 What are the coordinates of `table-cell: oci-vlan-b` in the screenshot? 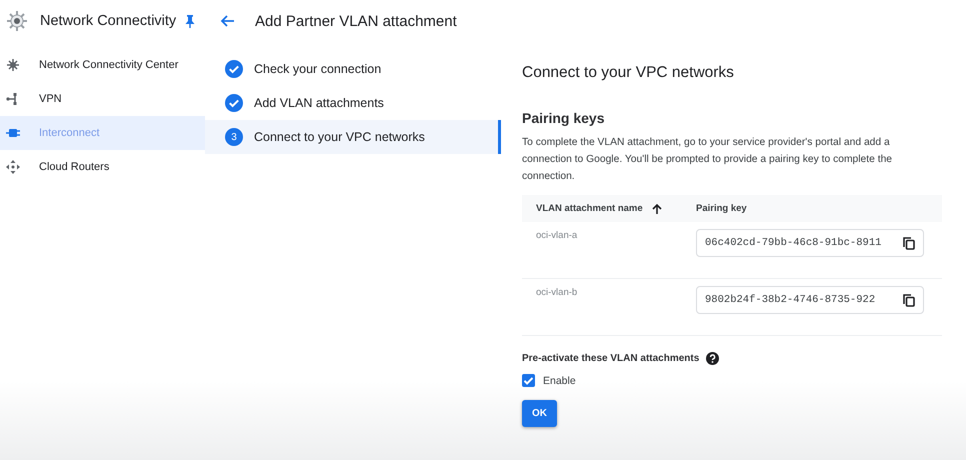 It's located at (557, 292).